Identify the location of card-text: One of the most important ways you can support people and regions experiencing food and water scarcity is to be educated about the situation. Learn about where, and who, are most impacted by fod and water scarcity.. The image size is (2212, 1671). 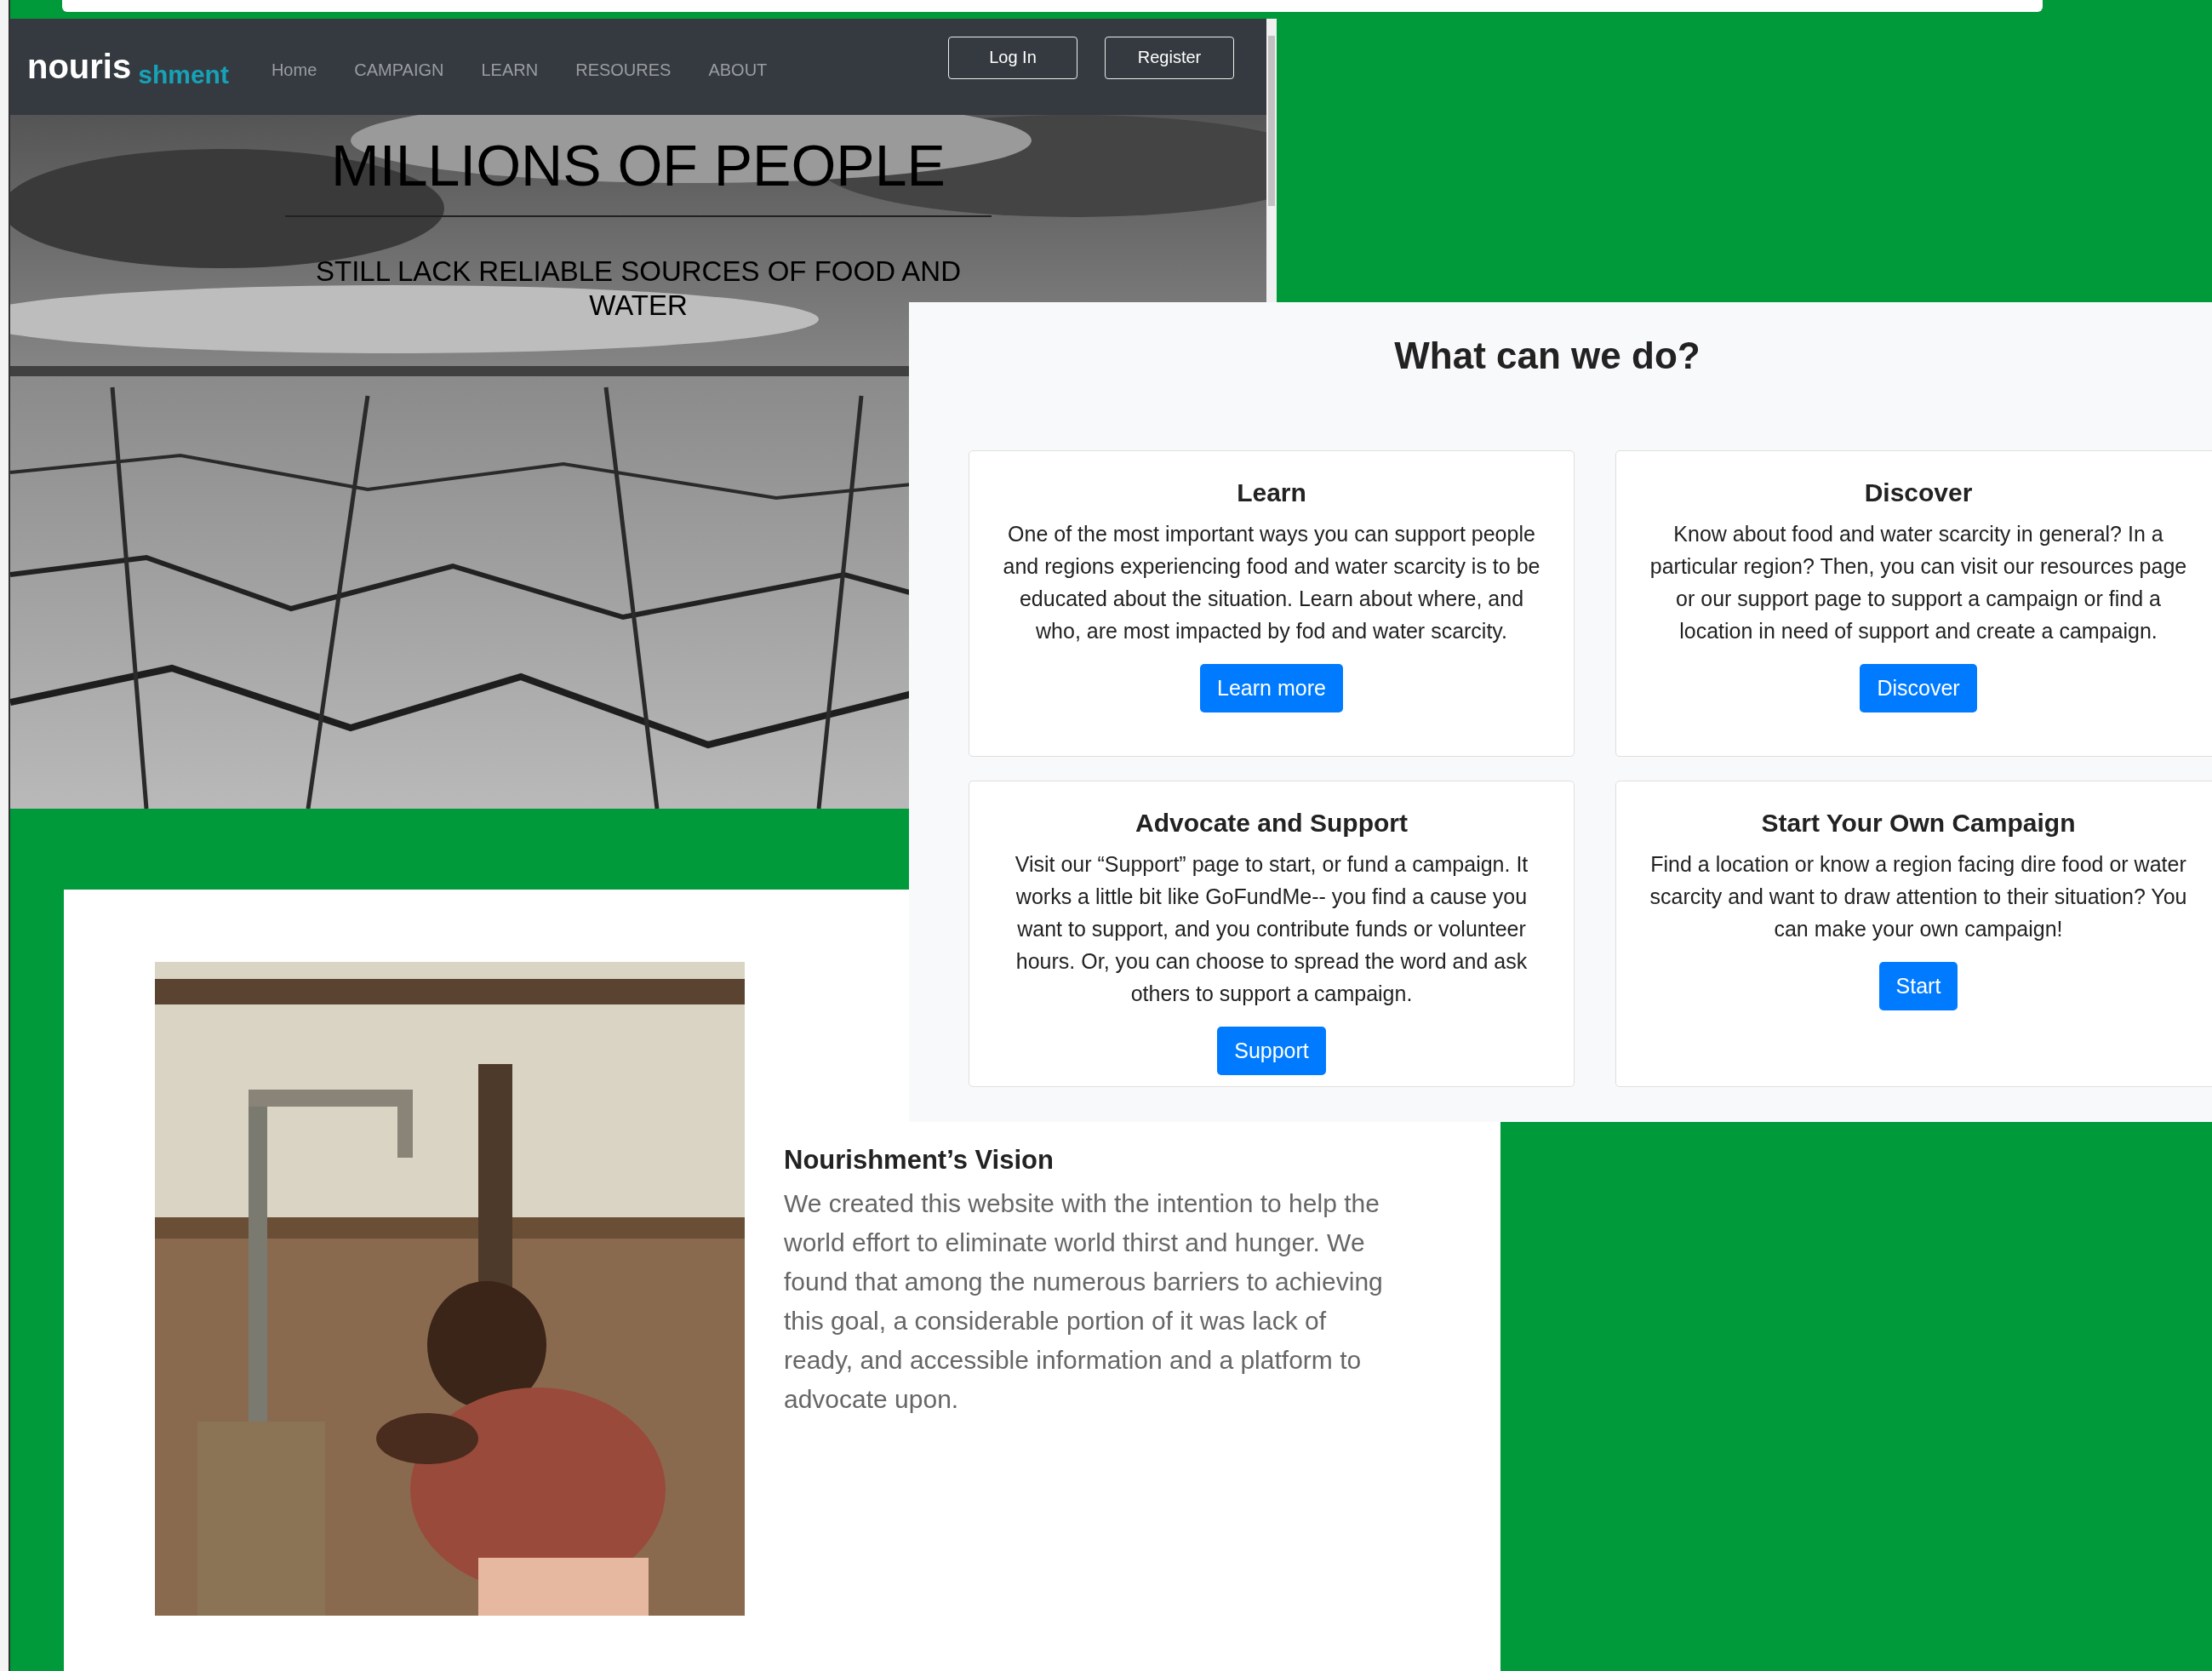
(1271, 582).